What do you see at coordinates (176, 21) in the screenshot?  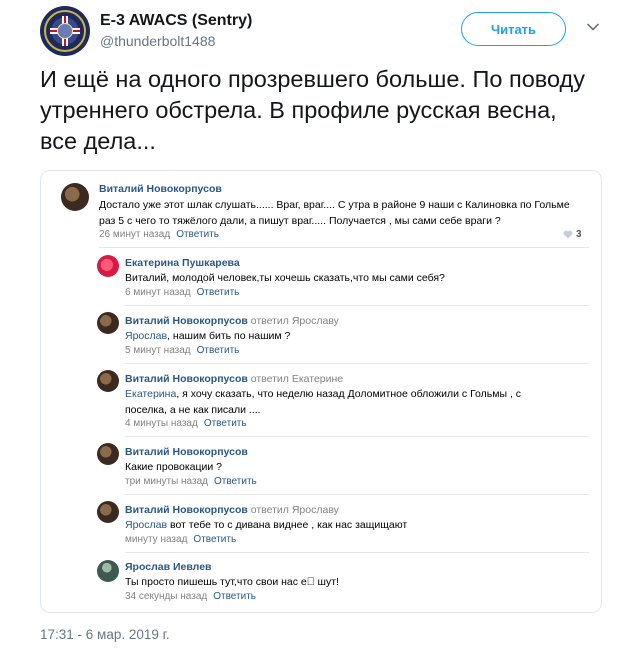 I see `display-name: E-3 AWACS (Sentry)` at bounding box center [176, 21].